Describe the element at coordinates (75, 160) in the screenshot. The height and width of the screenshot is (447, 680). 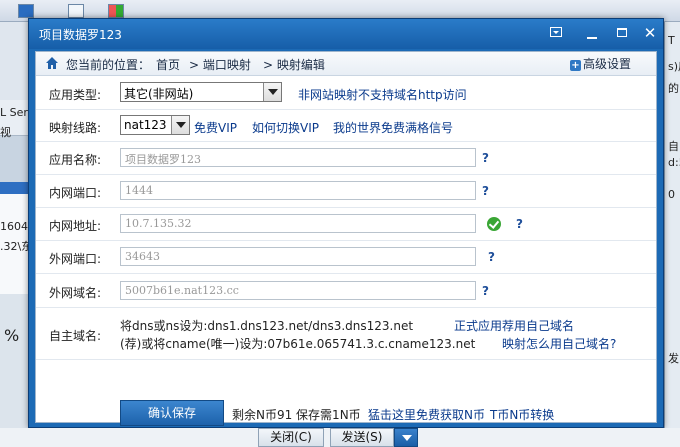
I see `app-name-label: 应用名称:` at that location.